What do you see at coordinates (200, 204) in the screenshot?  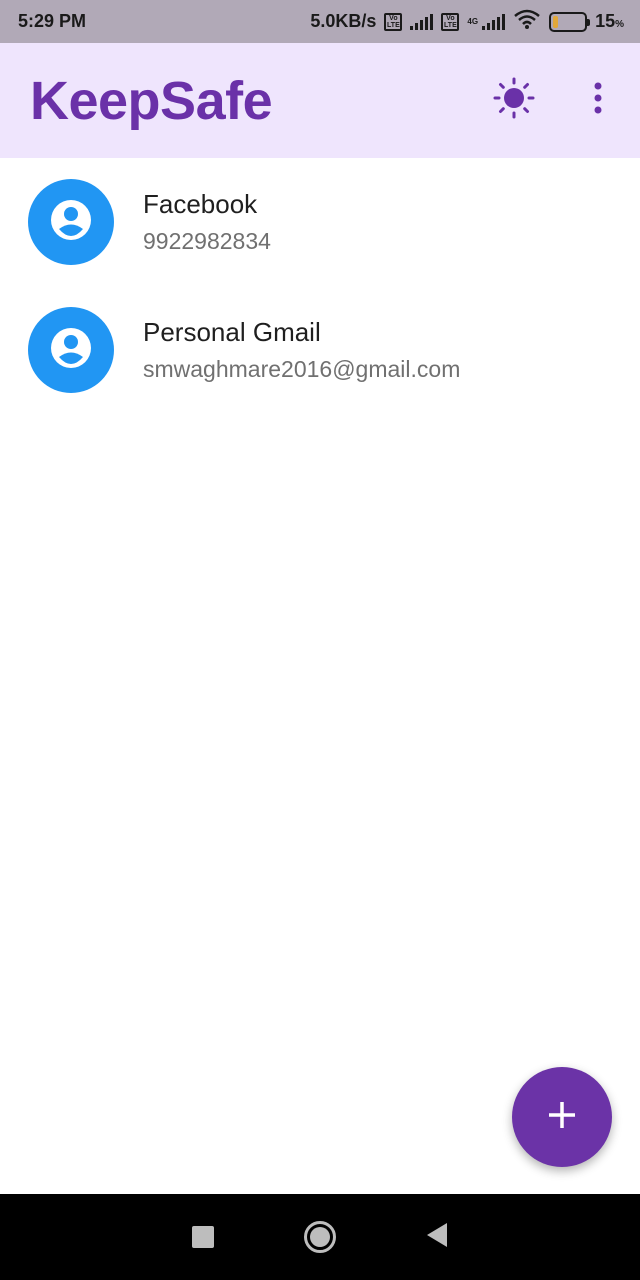 I see `account-title: Facebook` at bounding box center [200, 204].